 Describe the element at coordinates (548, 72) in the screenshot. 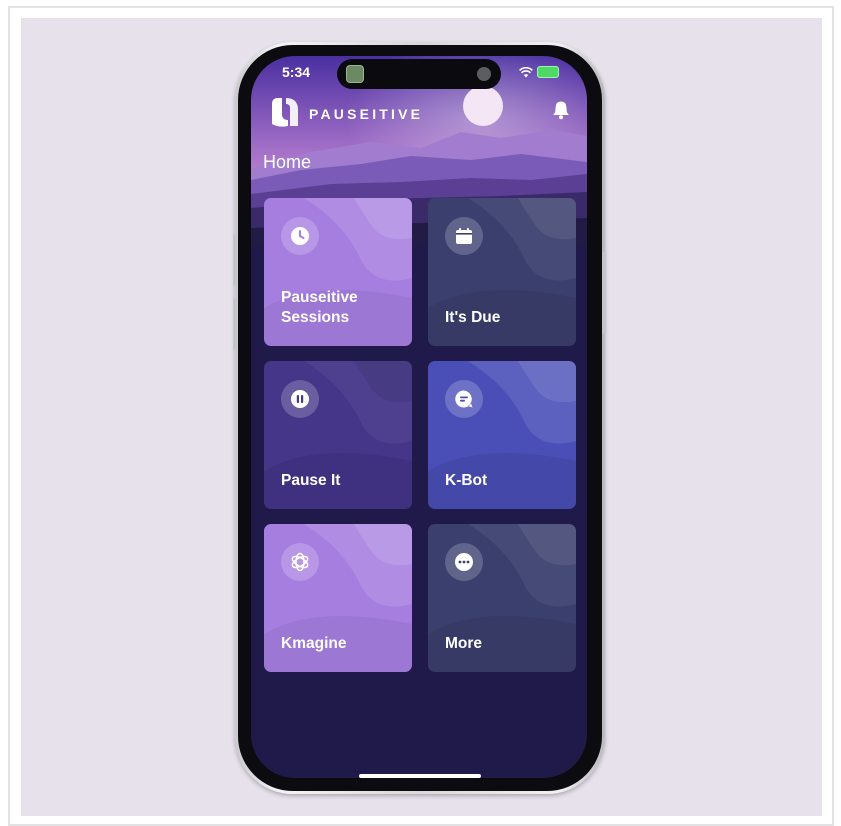

I see `battery-icon` at that location.